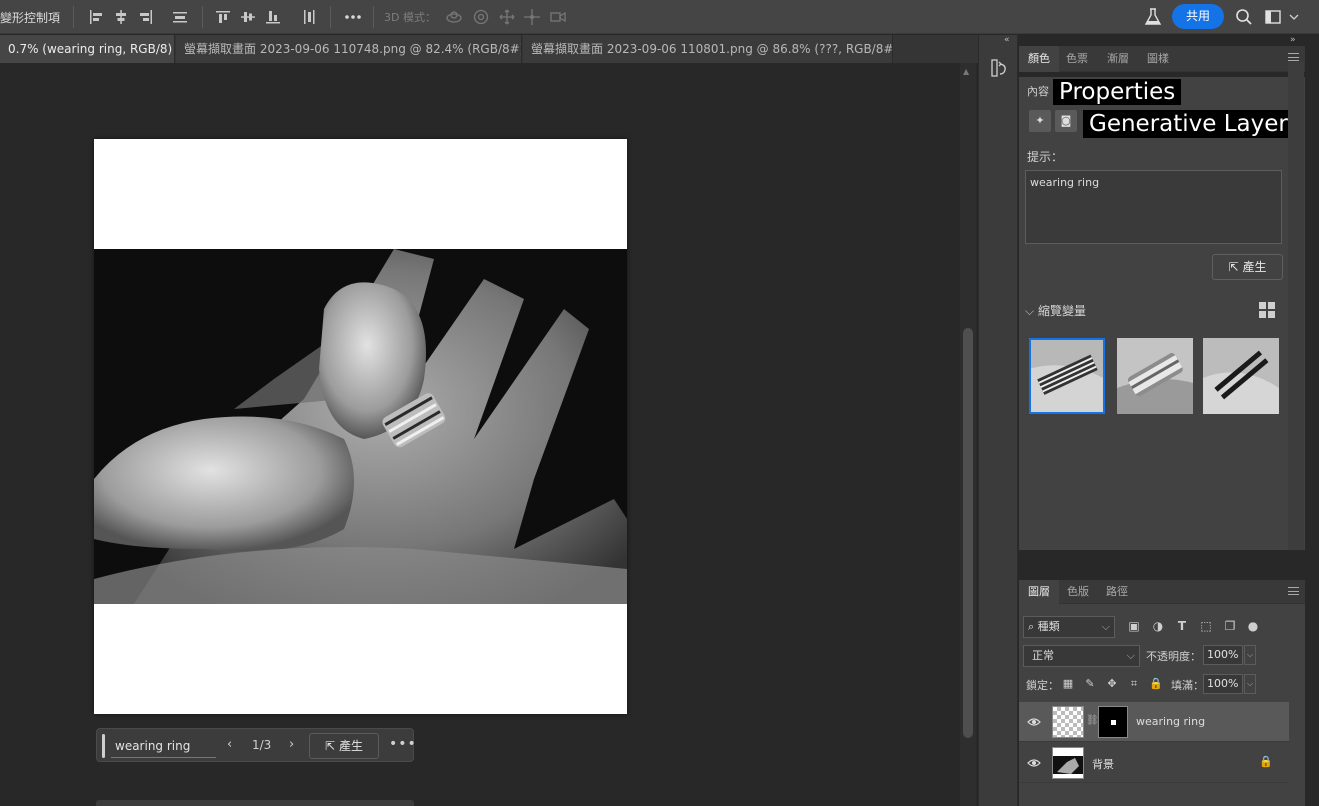 Image resolution: width=1319 pixels, height=806 pixels. I want to click on layer-row-background: 背景 🔒, so click(1154, 763).